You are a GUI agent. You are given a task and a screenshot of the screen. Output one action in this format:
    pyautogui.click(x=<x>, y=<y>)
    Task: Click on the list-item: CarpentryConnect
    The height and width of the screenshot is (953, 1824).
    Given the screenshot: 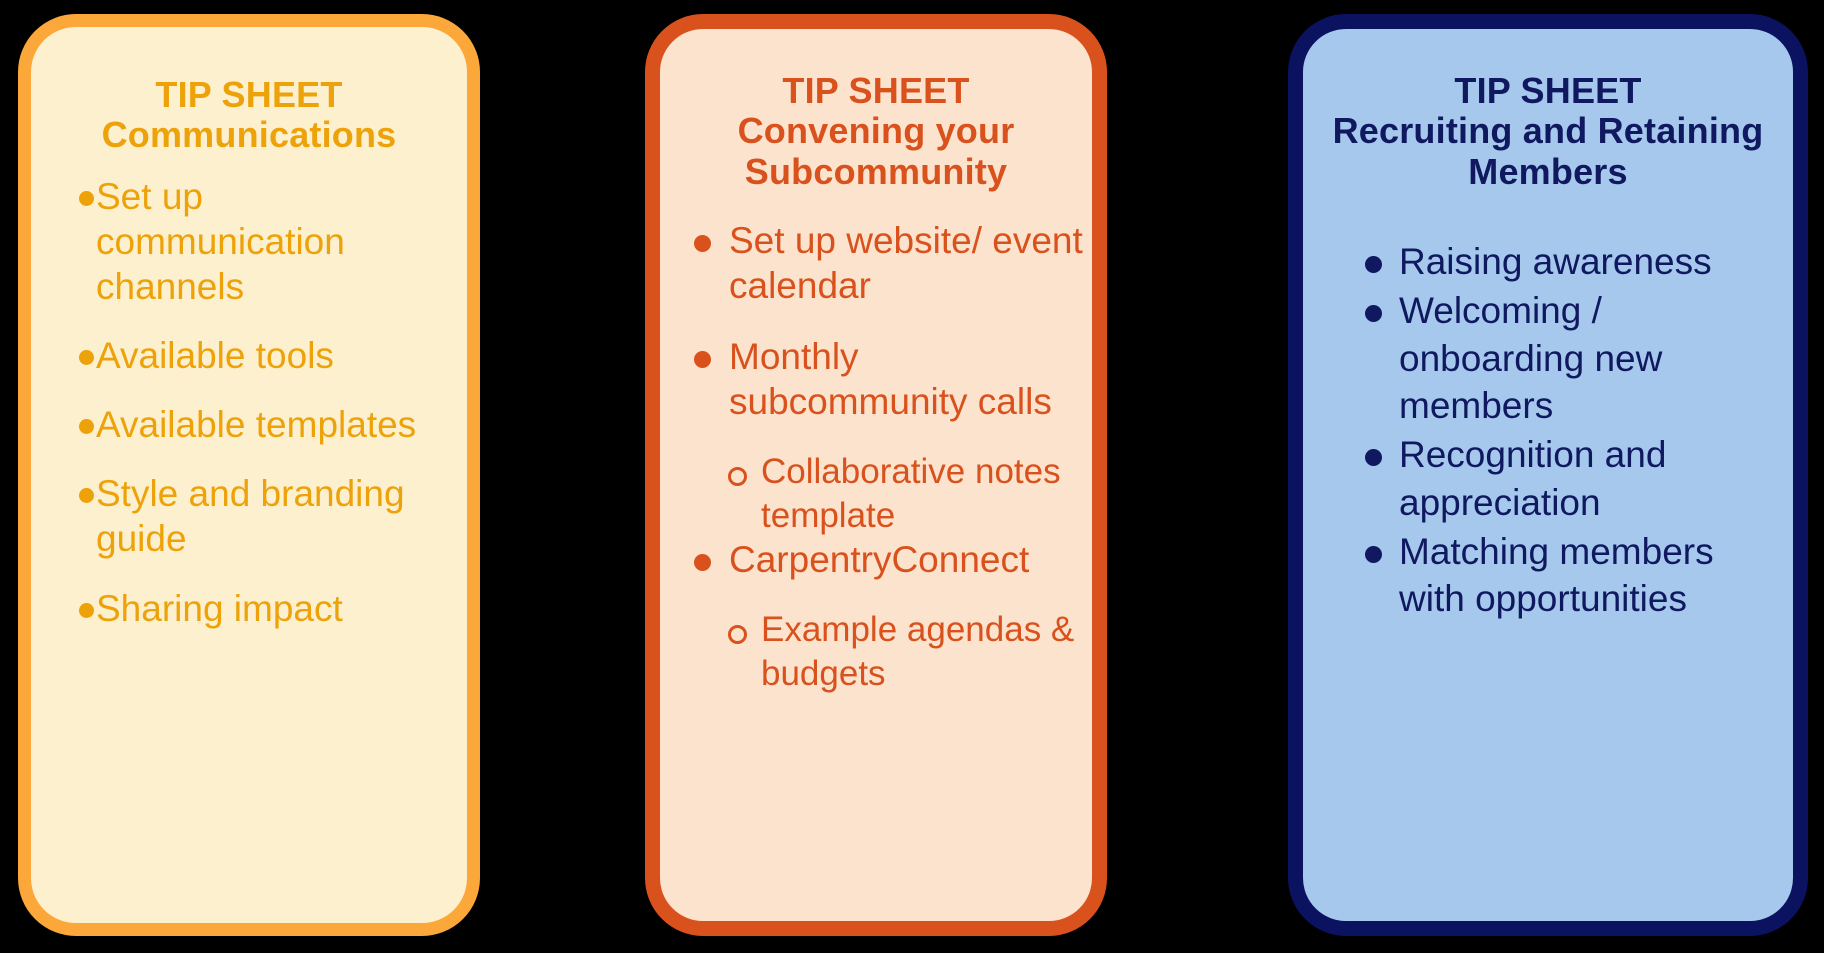 What is the action you would take?
    pyautogui.click(x=889, y=559)
    